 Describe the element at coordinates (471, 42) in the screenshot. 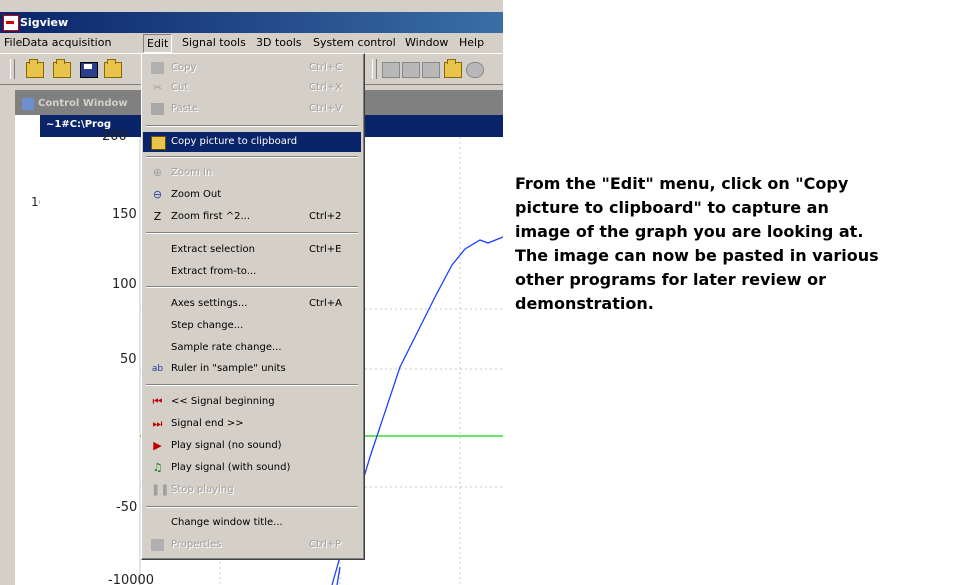

I see `menu-help: Help` at that location.